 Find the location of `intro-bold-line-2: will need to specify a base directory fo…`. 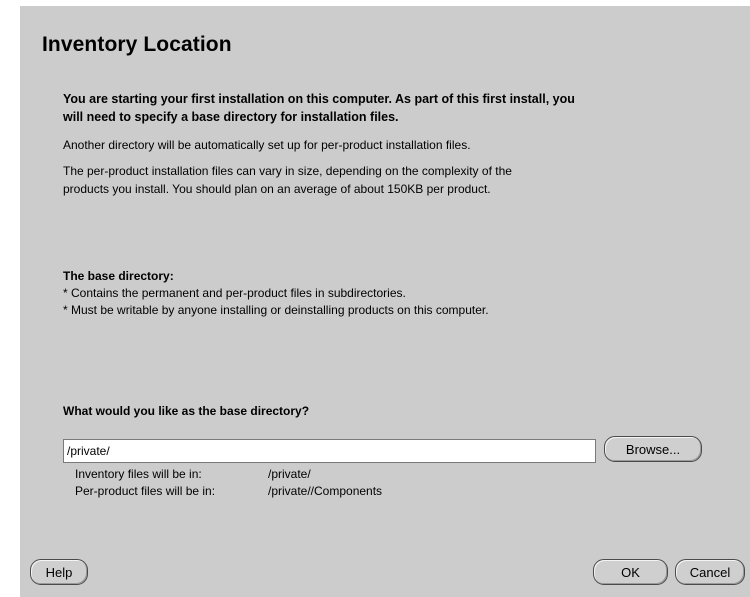

intro-bold-line-2: will need to specify a base directory fo… is located at coordinates (231, 117).